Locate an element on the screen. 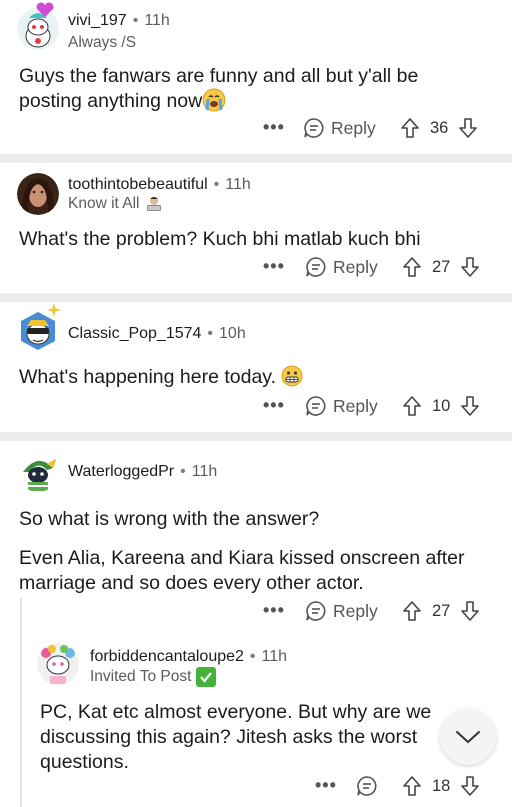  scroll-next-comment-button is located at coordinates (468, 737).